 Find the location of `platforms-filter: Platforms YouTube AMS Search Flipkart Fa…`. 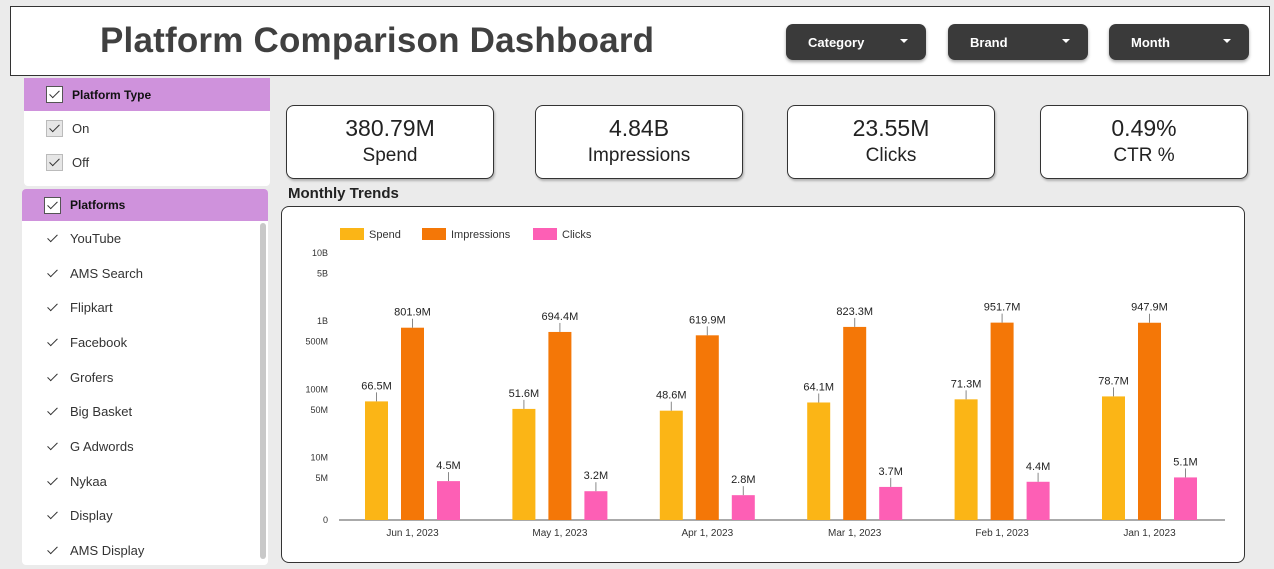

platforms-filter: Platforms YouTube AMS Search Flipkart Fa… is located at coordinates (145, 377).